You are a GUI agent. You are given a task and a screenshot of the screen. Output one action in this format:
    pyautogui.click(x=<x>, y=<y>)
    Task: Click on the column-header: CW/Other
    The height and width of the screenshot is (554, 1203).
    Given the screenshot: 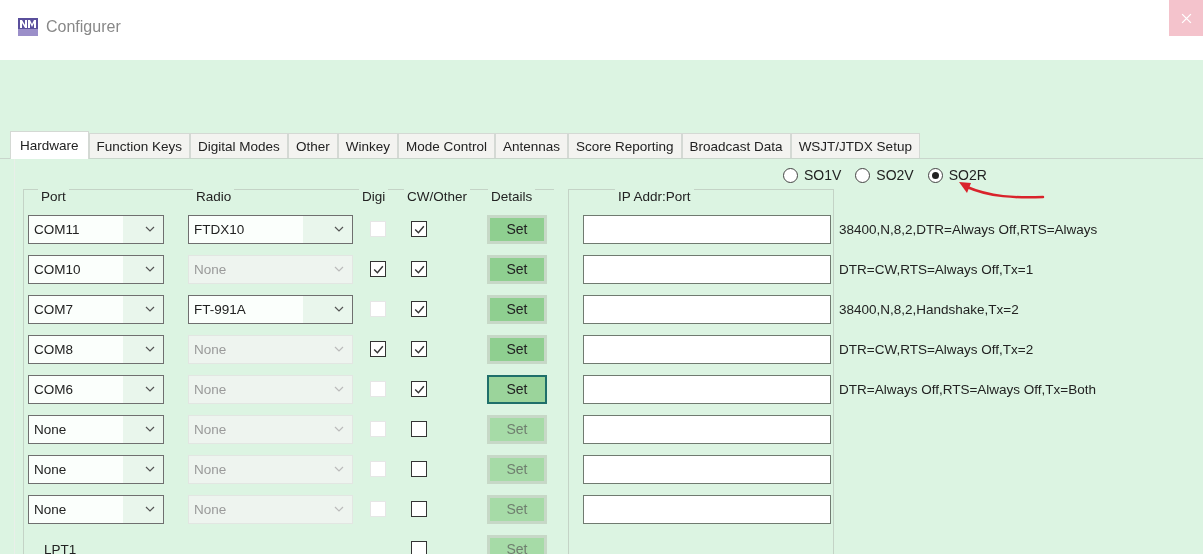 What is the action you would take?
    pyautogui.click(x=437, y=196)
    